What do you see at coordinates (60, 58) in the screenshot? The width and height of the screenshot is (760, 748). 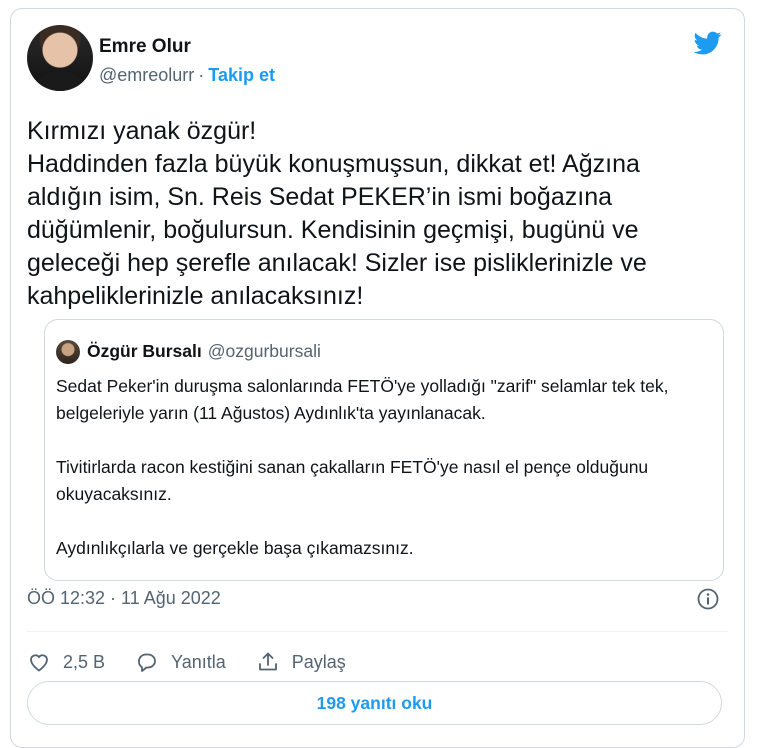 I see `author-avatar` at bounding box center [60, 58].